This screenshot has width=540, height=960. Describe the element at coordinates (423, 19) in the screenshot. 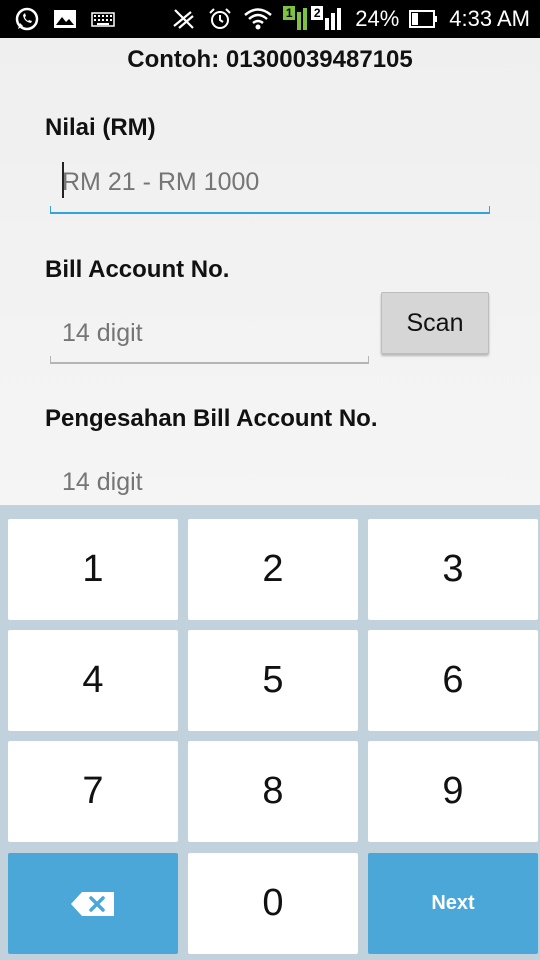

I see `battery-icon` at that location.